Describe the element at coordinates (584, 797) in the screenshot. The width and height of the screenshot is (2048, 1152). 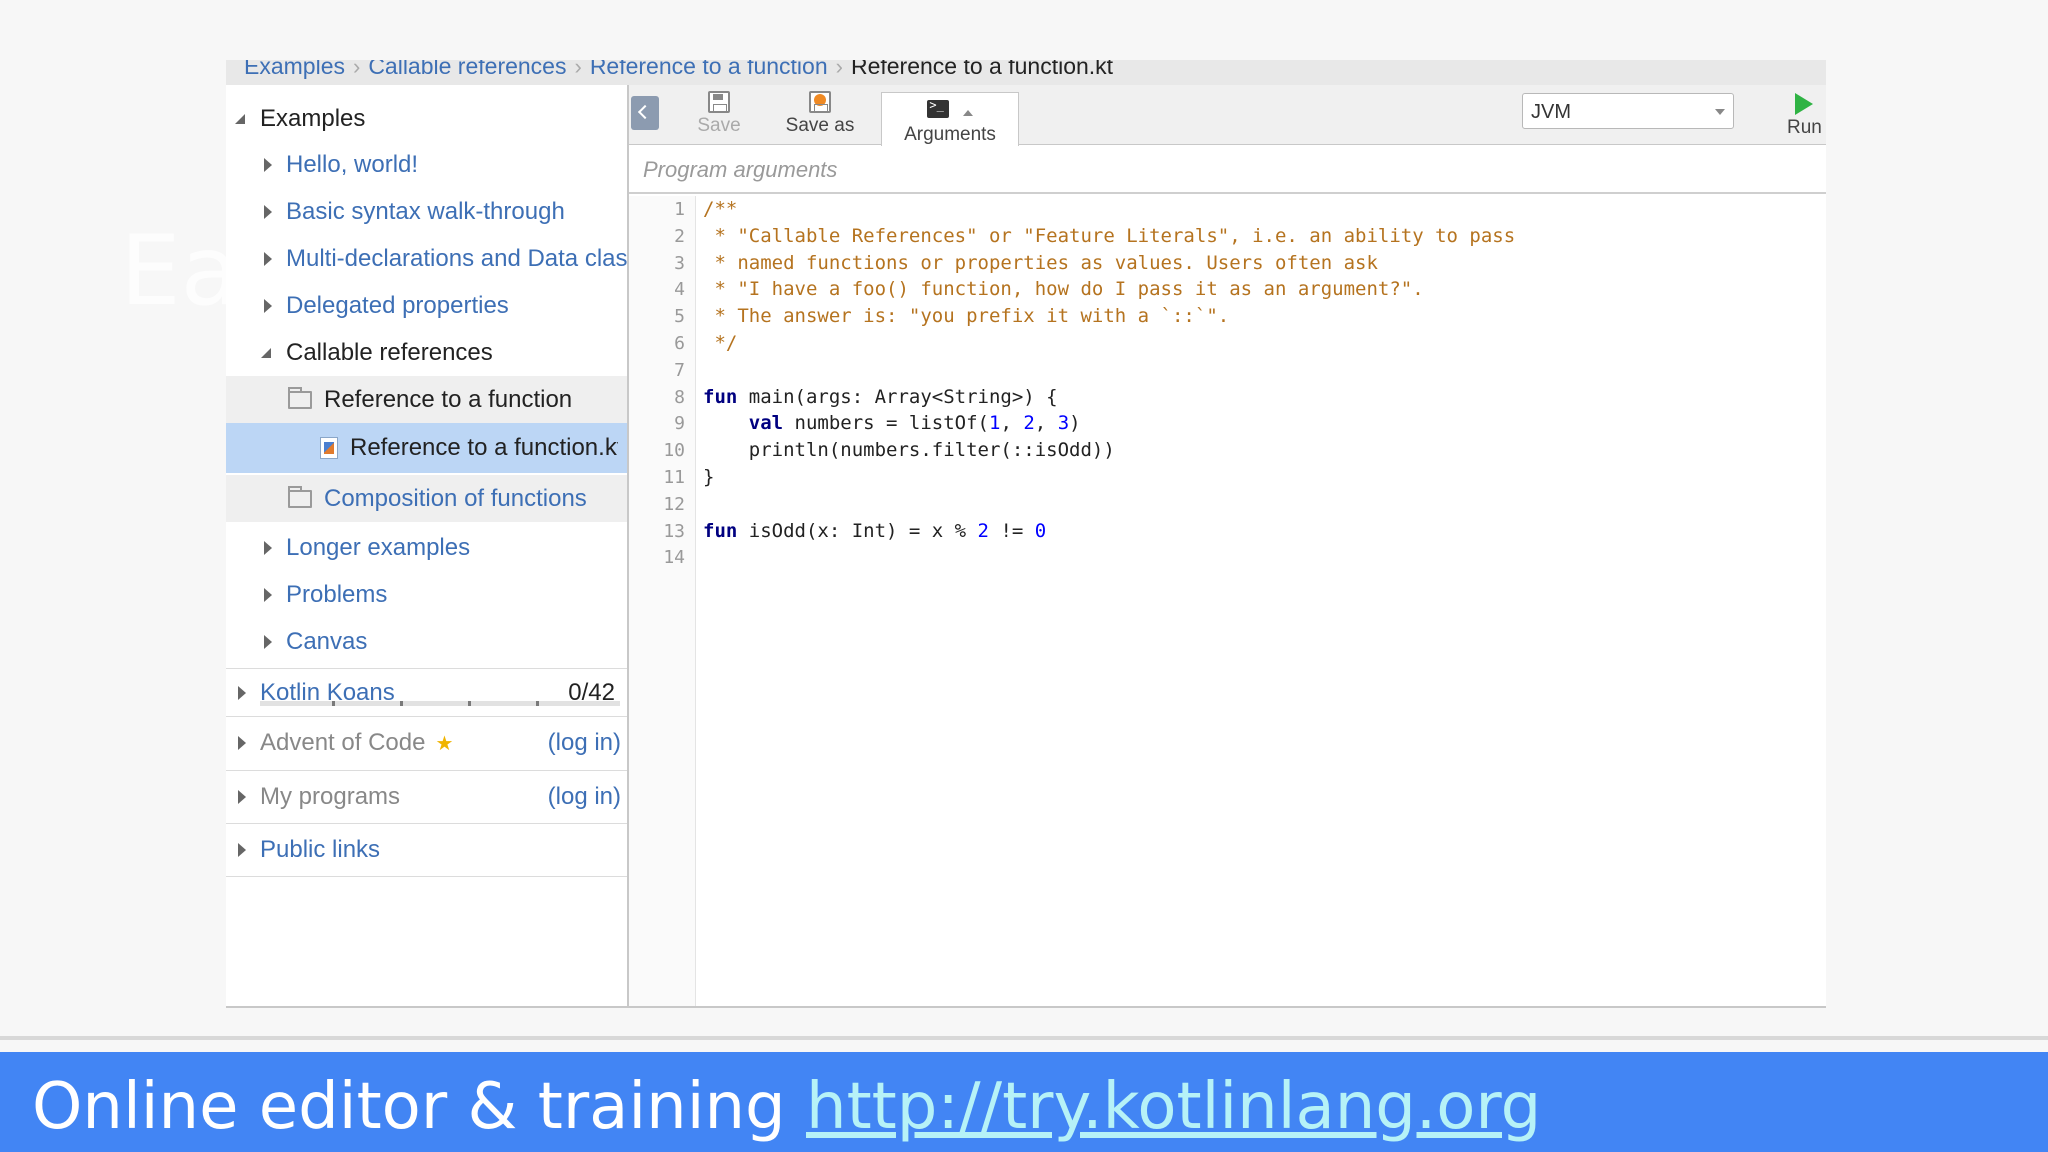
I see `my-programs-login-link: (log in)` at that location.